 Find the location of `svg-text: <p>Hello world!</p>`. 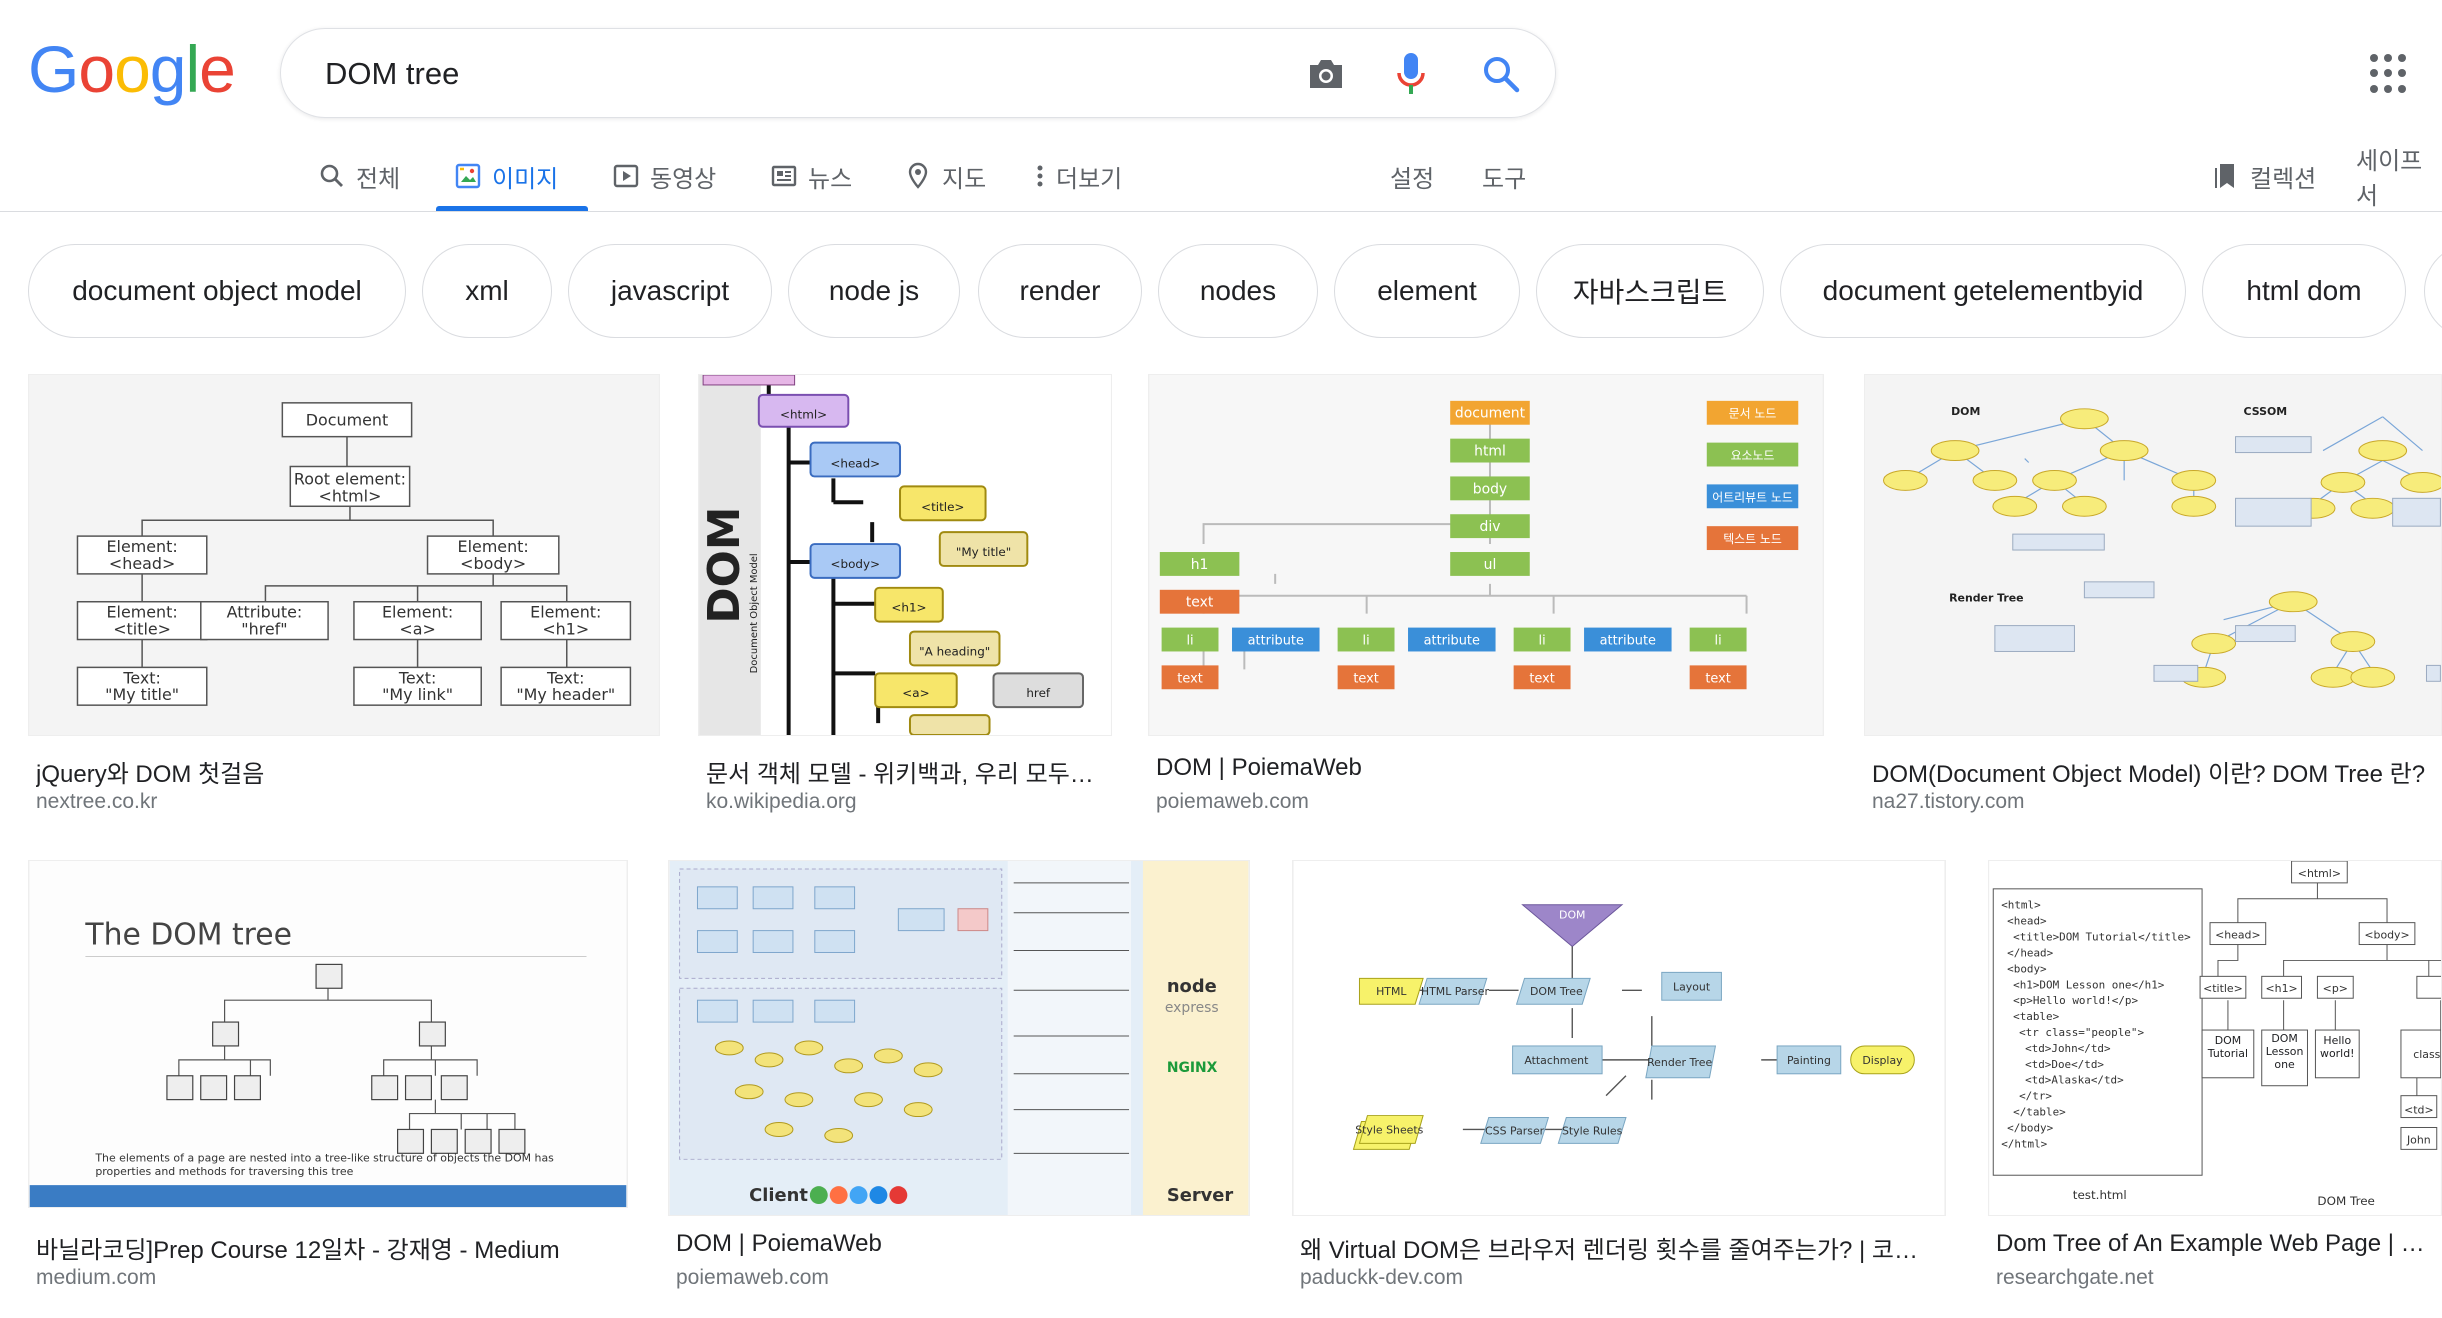

svg-text: <p>Hello world!</p> is located at coordinates (2075, 1000).